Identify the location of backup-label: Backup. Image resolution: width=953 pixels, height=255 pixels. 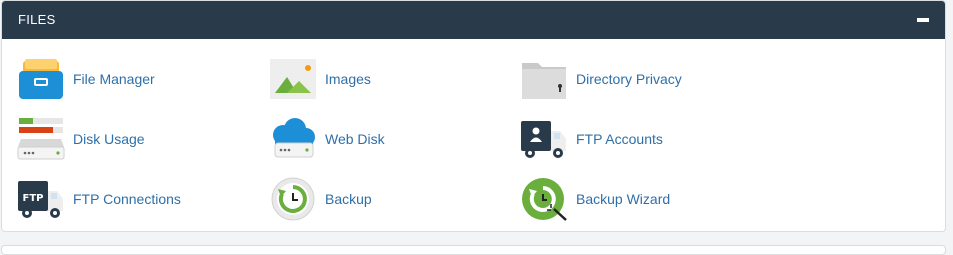
(348, 199).